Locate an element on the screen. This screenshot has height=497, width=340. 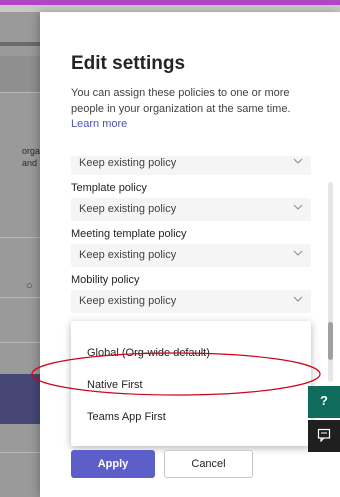
meeting-template-policy-label: Meeting template policy is located at coordinates (129, 234).